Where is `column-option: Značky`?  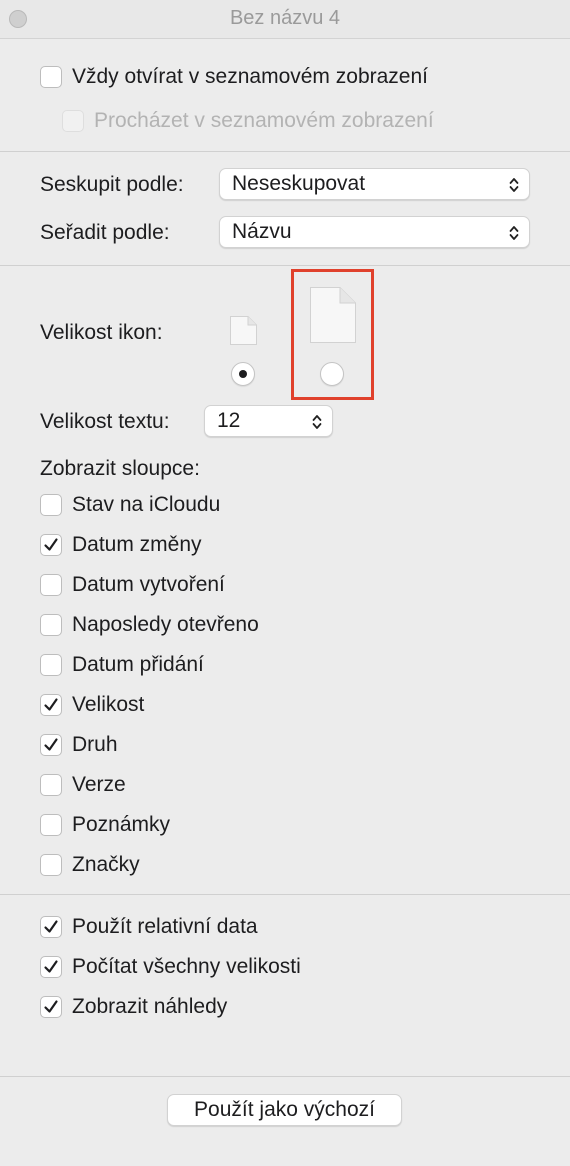
column-option: Značky is located at coordinates (90, 865).